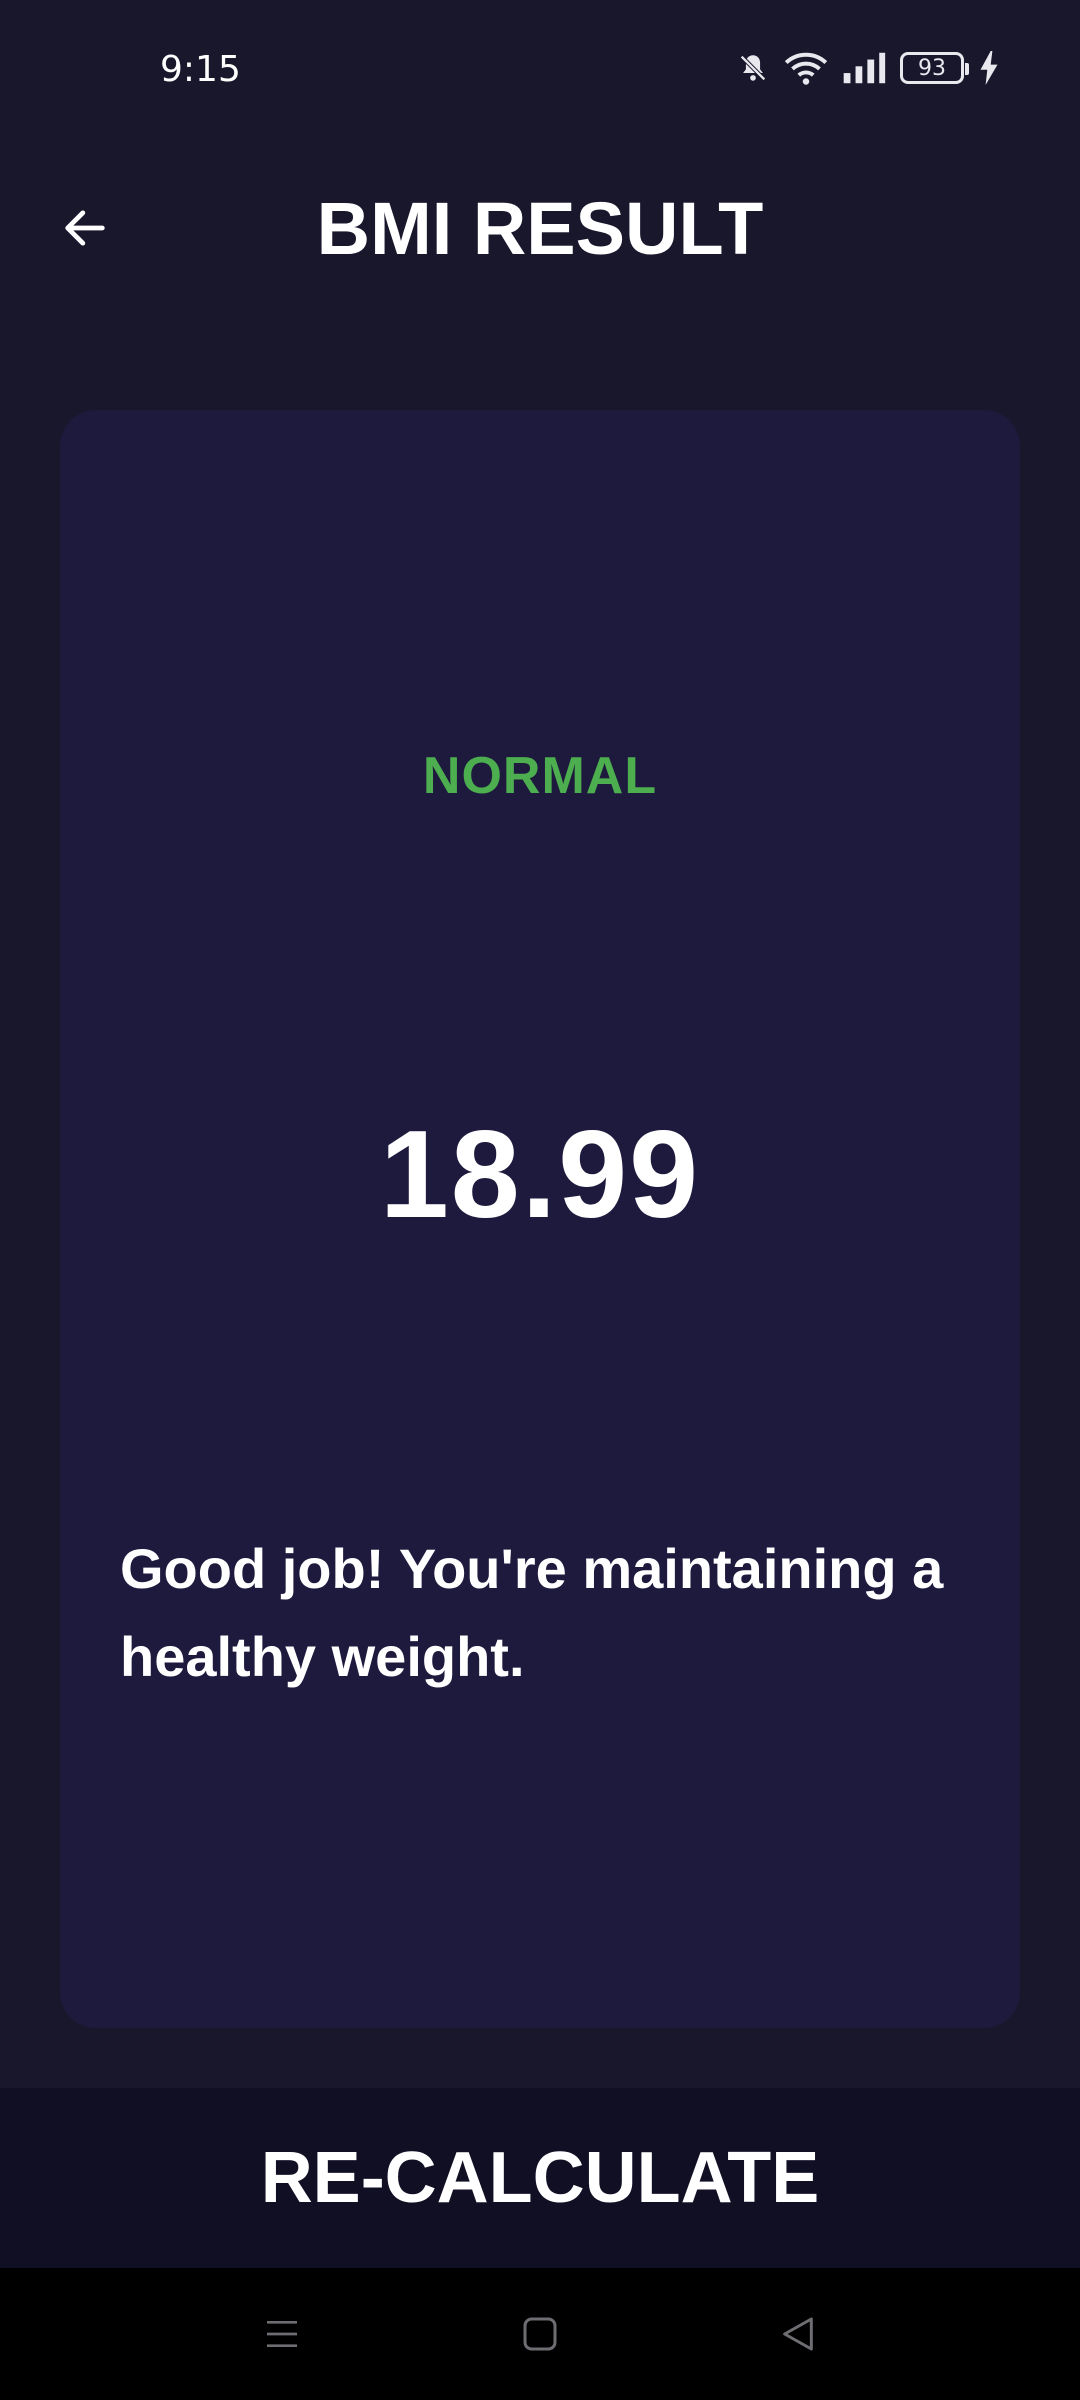  What do you see at coordinates (540, 776) in the screenshot?
I see `bmi-category-label: NORMAL` at bounding box center [540, 776].